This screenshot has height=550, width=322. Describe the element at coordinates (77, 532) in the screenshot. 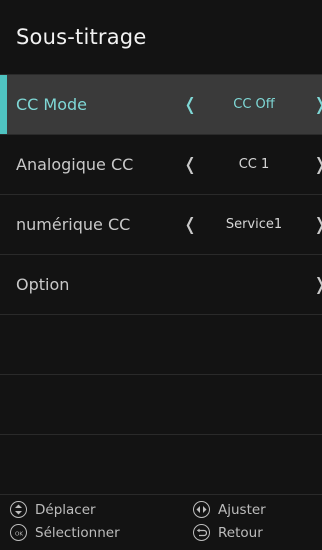

I see `hint-label: Sélectionner` at that location.